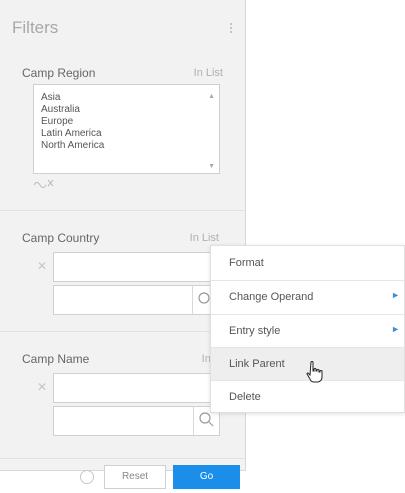  Describe the element at coordinates (50, 97) in the screenshot. I see `list-item: Asia` at that location.